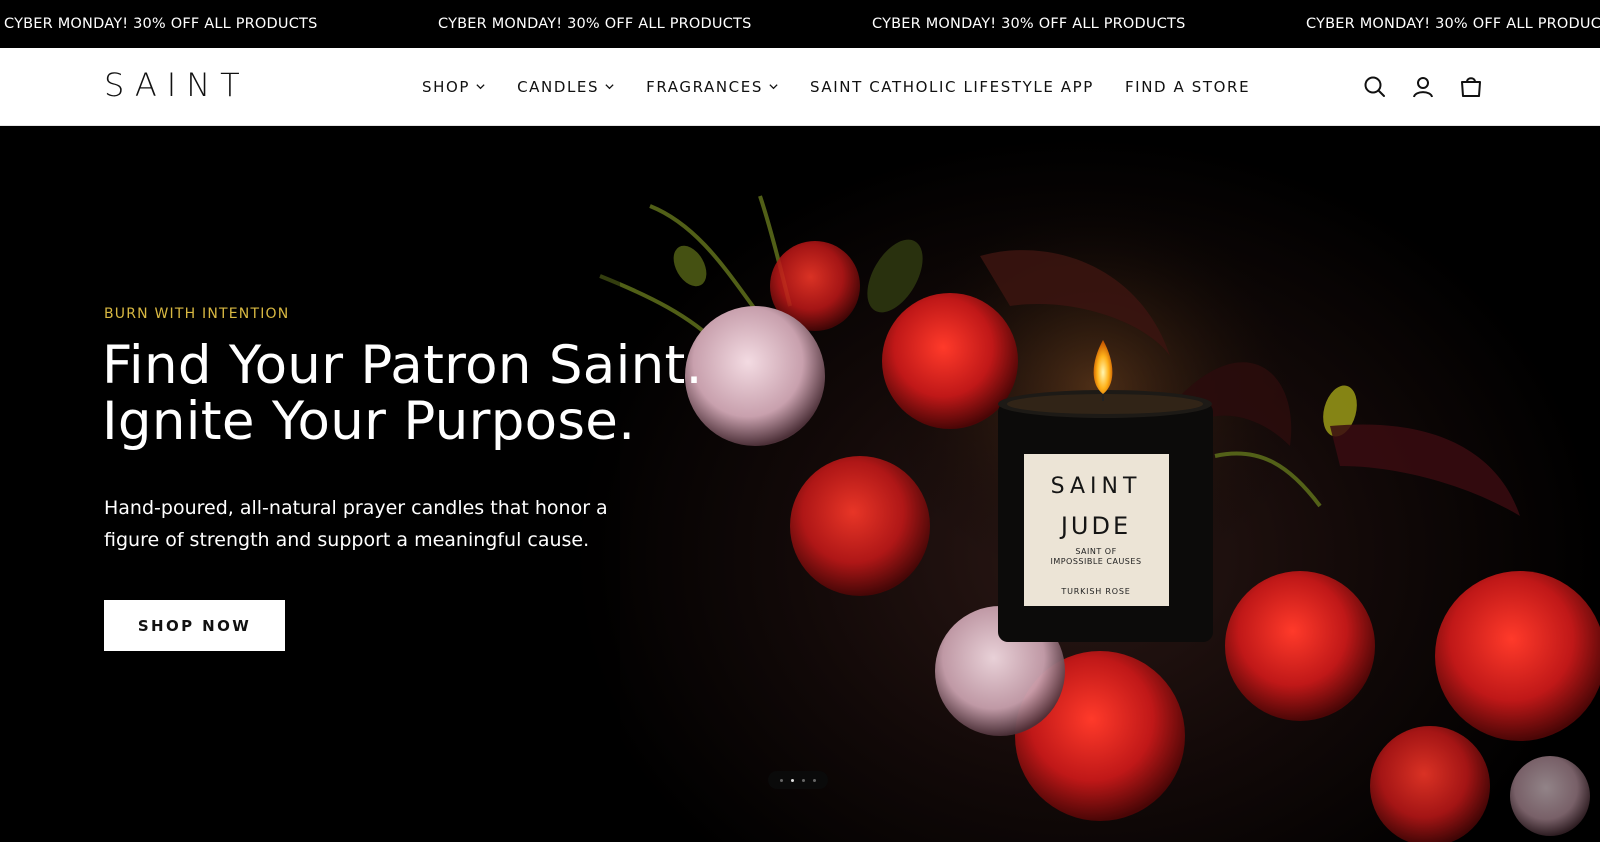  I want to click on rose, so click(950, 361).